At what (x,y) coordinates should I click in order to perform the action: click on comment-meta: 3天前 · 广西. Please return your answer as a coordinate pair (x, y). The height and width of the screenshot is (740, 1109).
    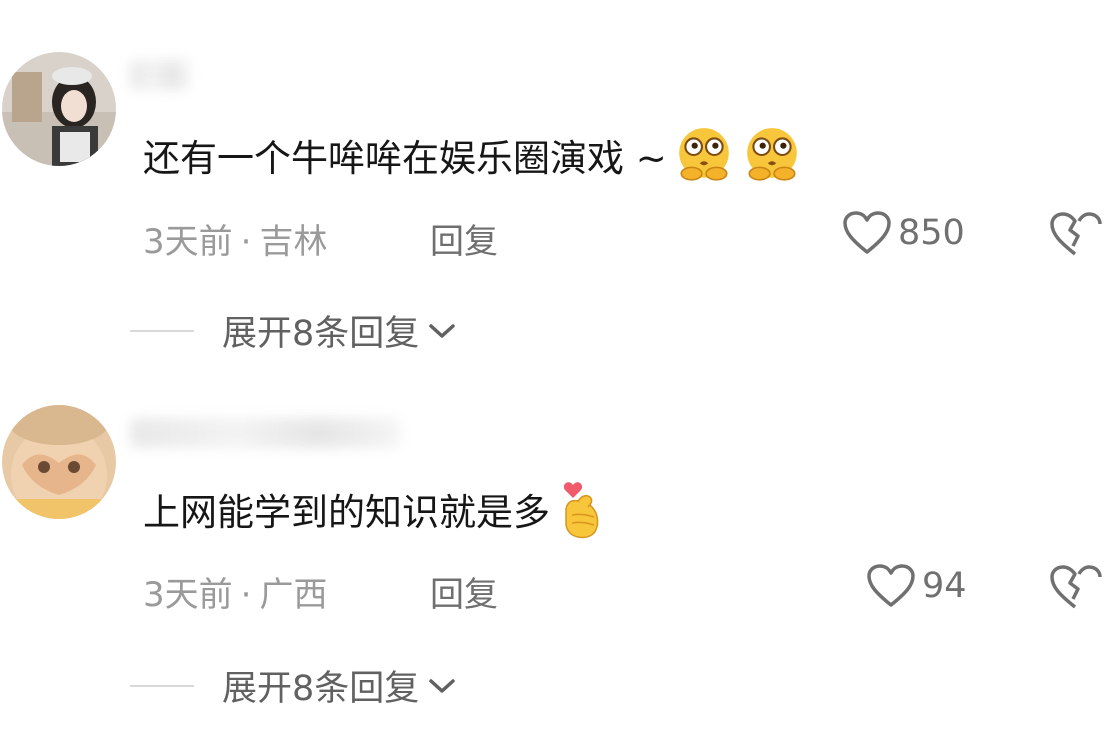
    Looking at the image, I should click on (235, 591).